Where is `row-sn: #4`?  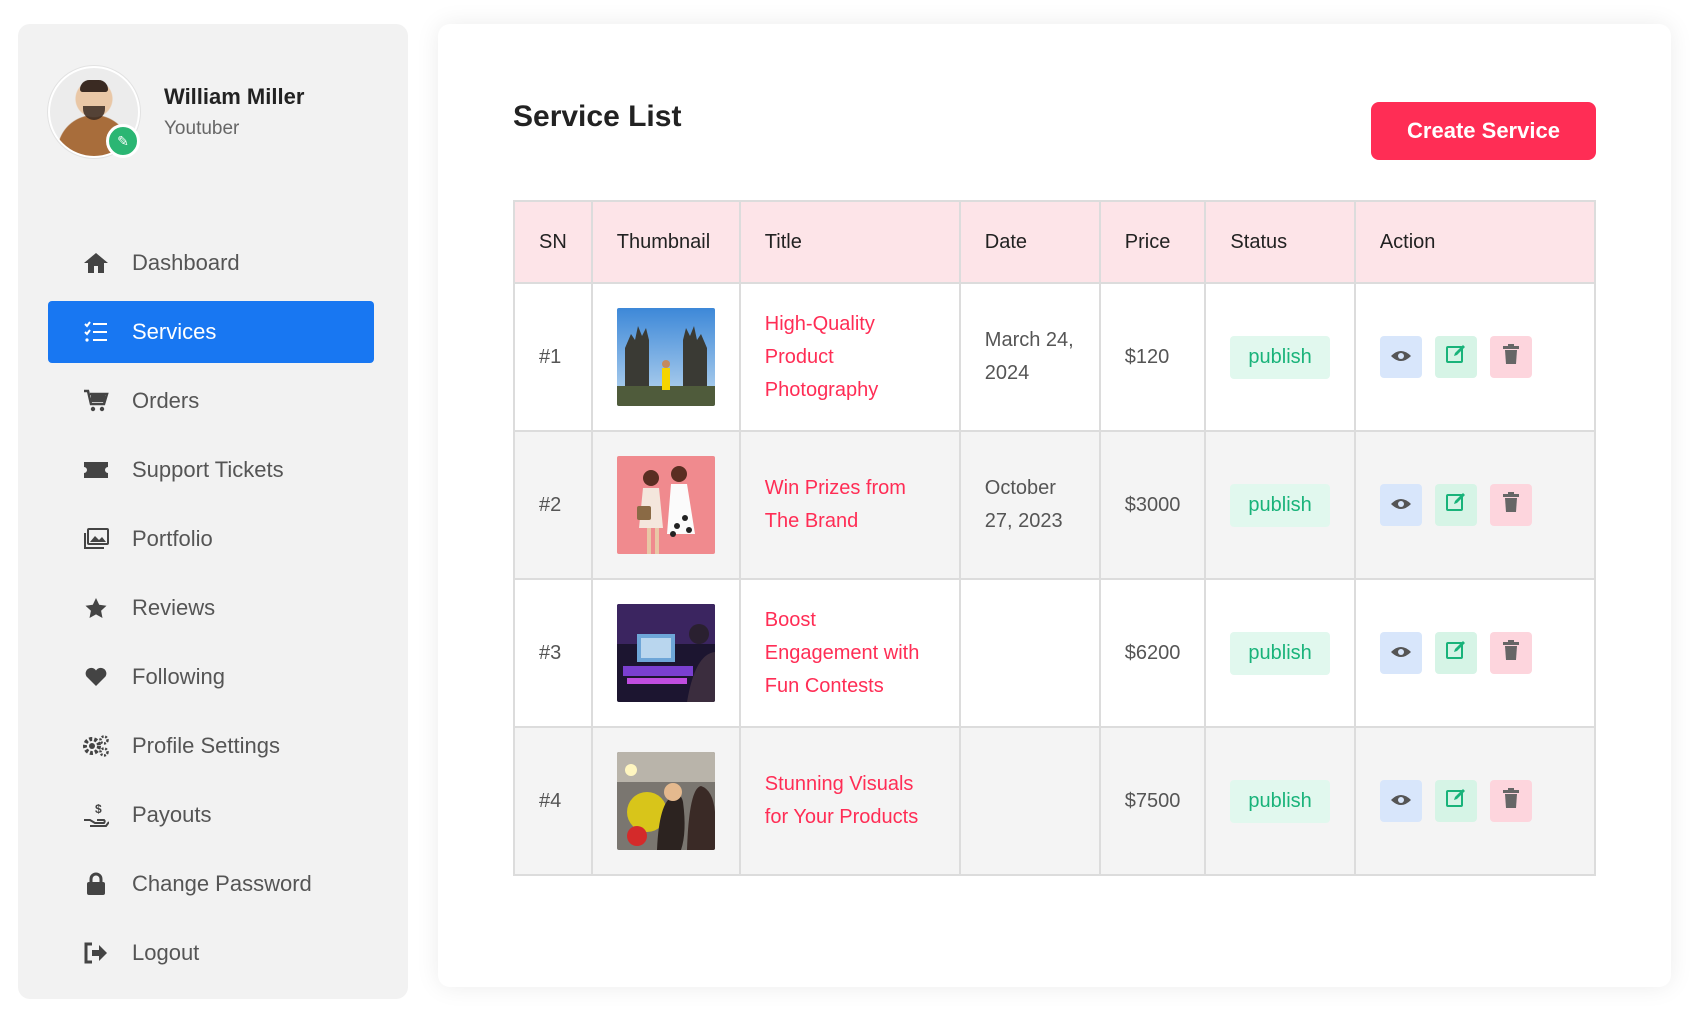 row-sn: #4 is located at coordinates (553, 801).